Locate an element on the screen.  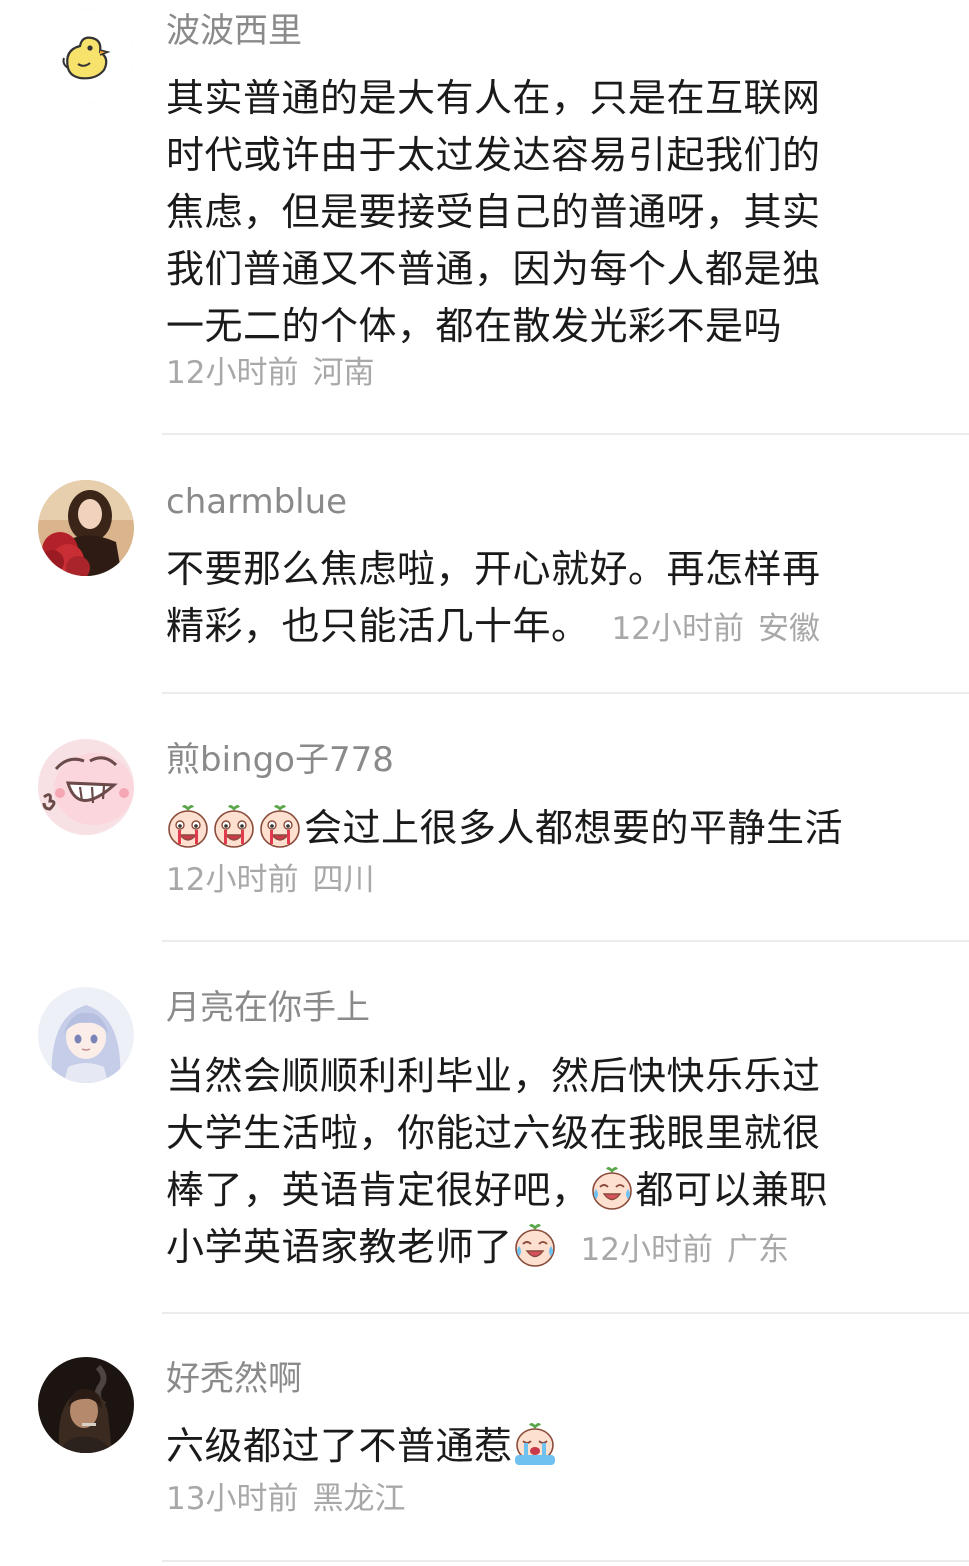
comment-meta: 13小时前 黑龙江 is located at coordinates (285, 1499).